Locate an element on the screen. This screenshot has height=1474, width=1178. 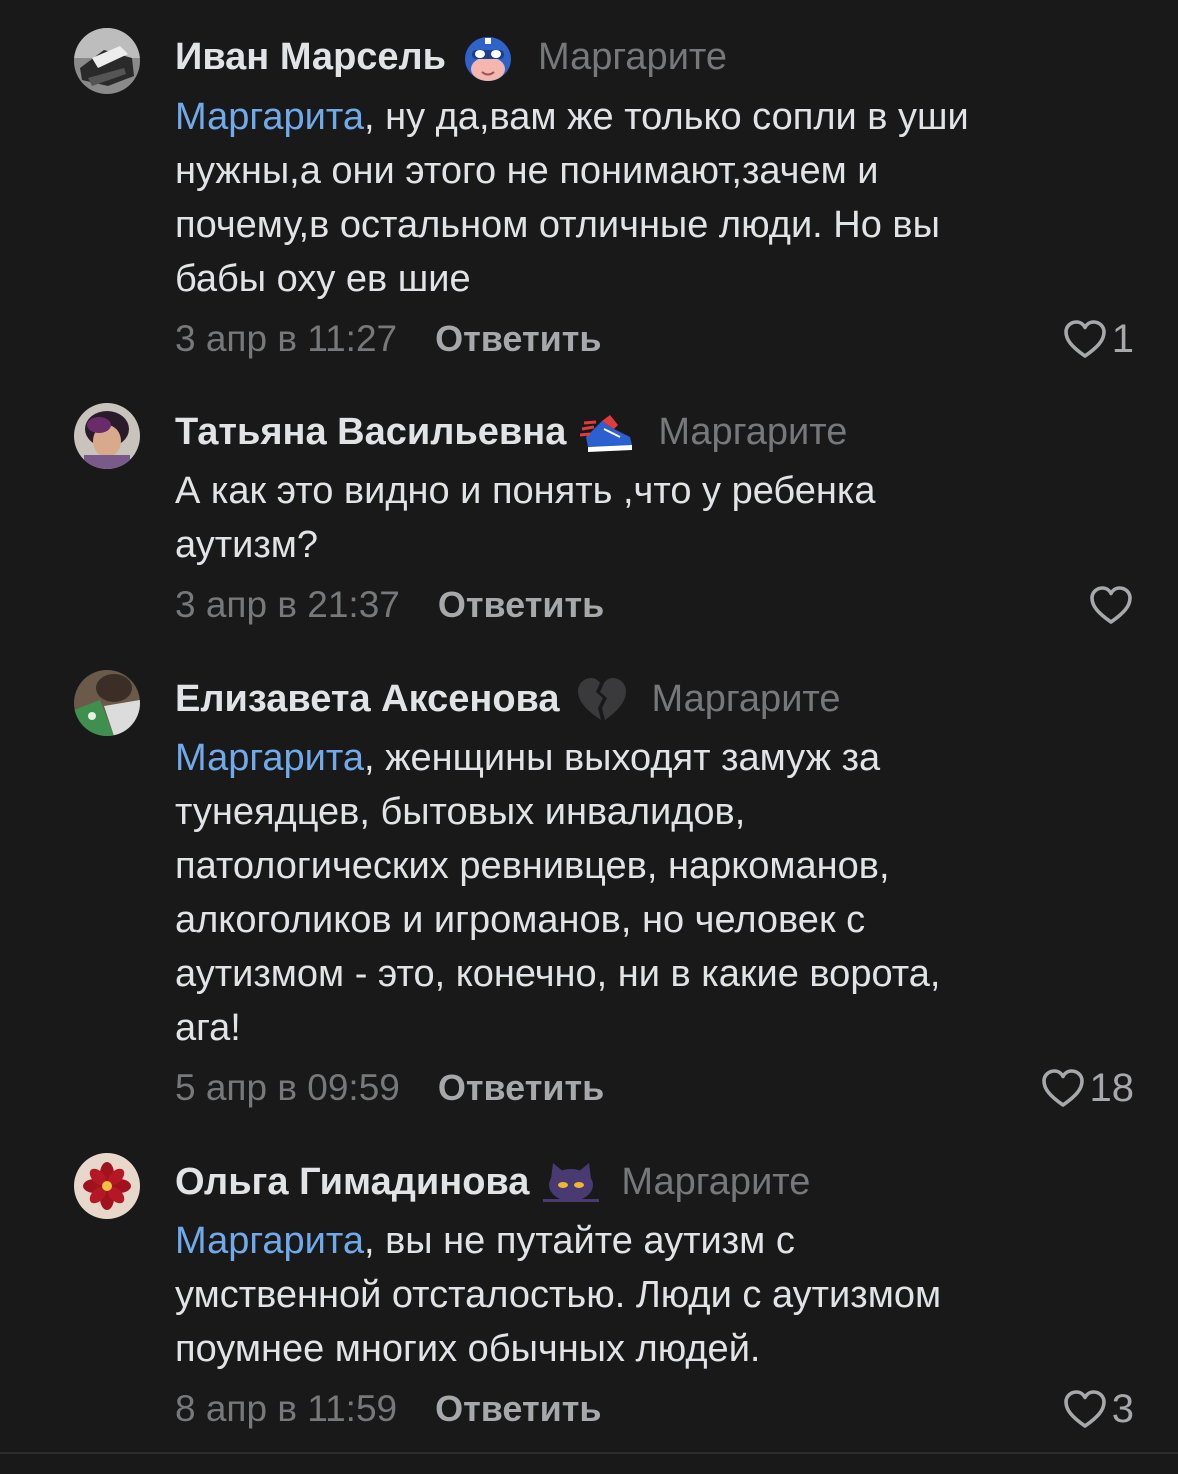
comment-author: Ольга Гимадинова is located at coordinates (352, 1182).